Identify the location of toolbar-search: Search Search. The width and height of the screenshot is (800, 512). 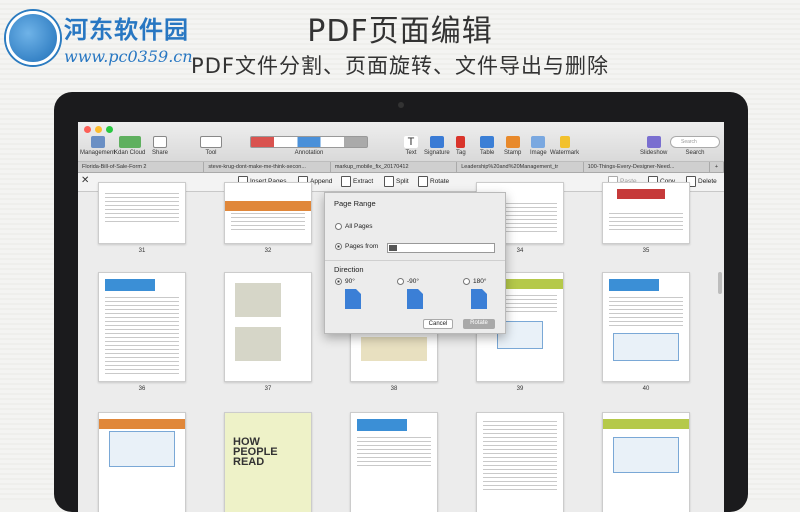
(695, 146).